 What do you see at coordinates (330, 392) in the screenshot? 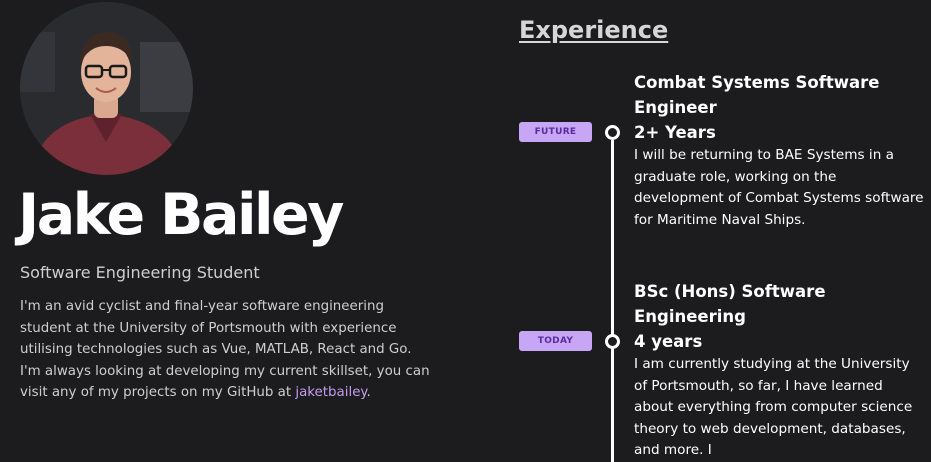
I see `github-link: jaketbailey` at bounding box center [330, 392].